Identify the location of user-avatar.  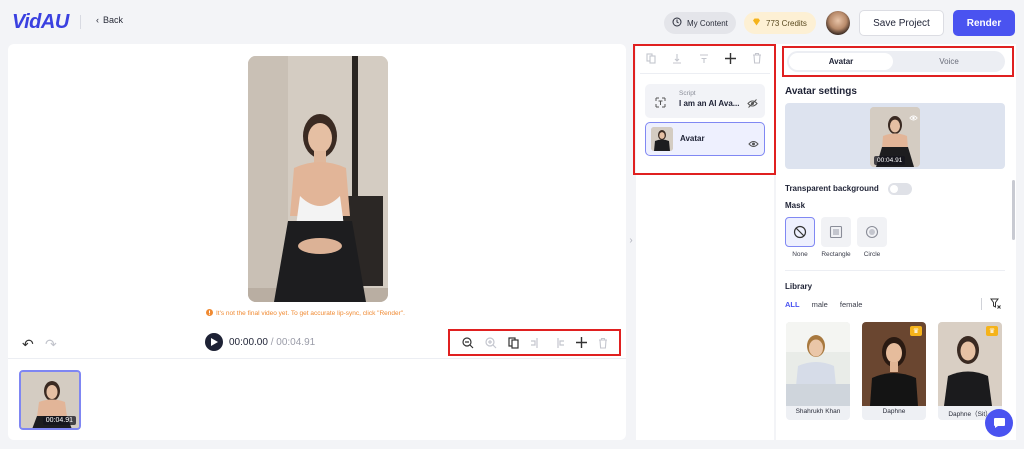
(838, 23).